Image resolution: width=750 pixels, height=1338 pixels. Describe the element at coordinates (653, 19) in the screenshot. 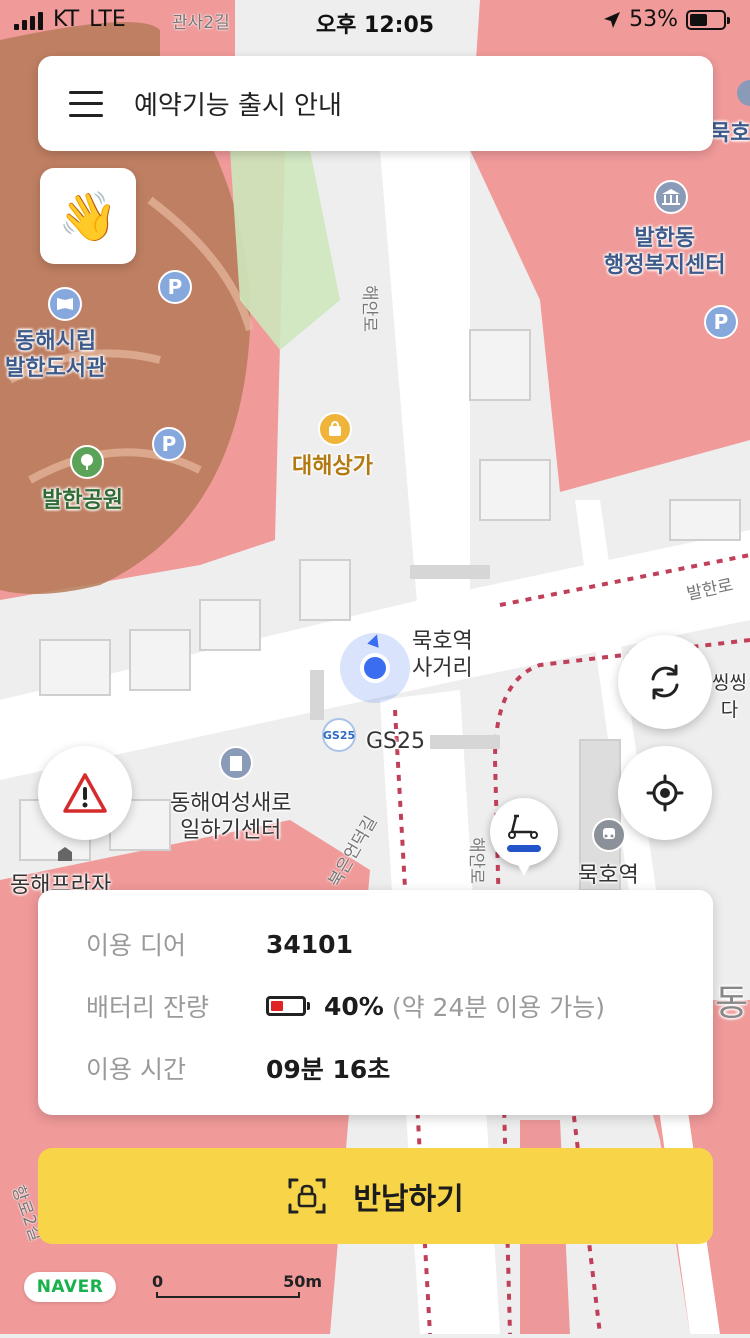

I see `battery-percent: 53%` at that location.